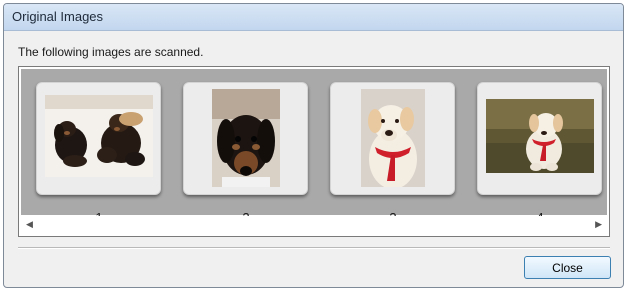  I want to click on separator, so click(314, 248).